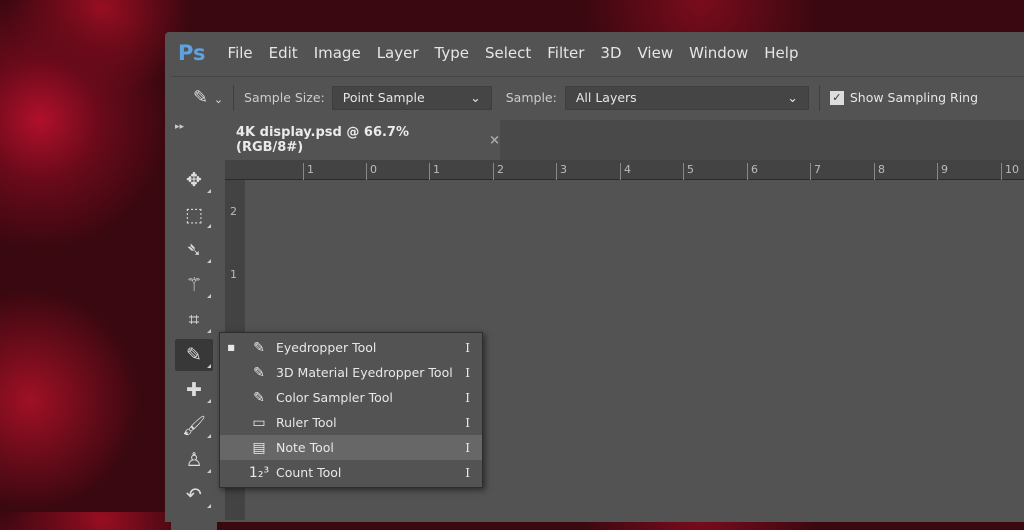 This screenshot has height=530, width=1024. What do you see at coordinates (259, 347) in the screenshot?
I see `eyedropper-icon: ✎` at bounding box center [259, 347].